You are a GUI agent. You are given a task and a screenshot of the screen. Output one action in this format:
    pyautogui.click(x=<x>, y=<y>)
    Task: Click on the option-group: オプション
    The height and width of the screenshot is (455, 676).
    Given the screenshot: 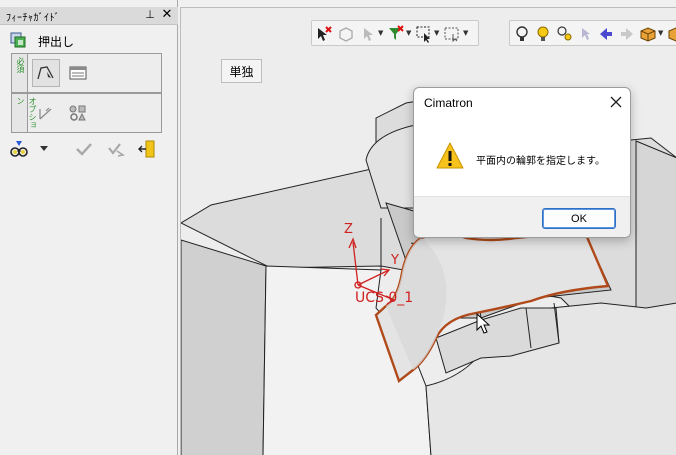 What is the action you would take?
    pyautogui.click(x=86, y=113)
    